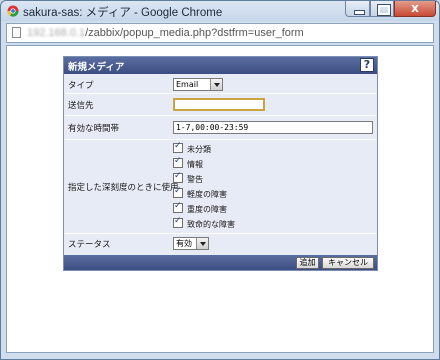 This screenshot has height=360, width=440. What do you see at coordinates (123, 188) in the screenshot?
I see `severity-label: 指定した深刻度のときに使用` at bounding box center [123, 188].